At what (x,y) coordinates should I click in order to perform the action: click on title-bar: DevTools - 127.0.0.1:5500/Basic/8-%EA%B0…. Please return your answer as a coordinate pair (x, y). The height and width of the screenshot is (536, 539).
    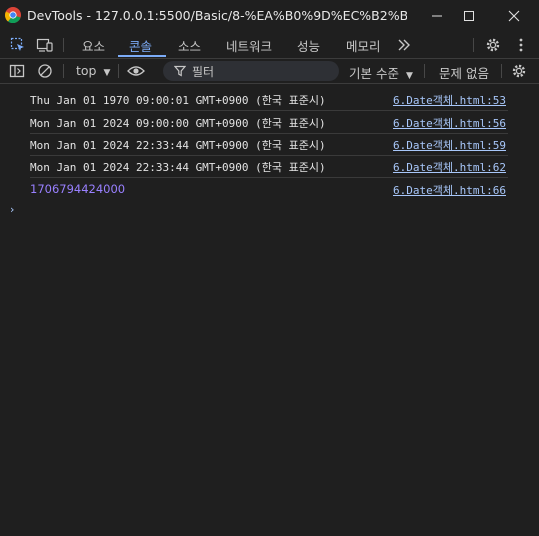
    Looking at the image, I should click on (269, 16).